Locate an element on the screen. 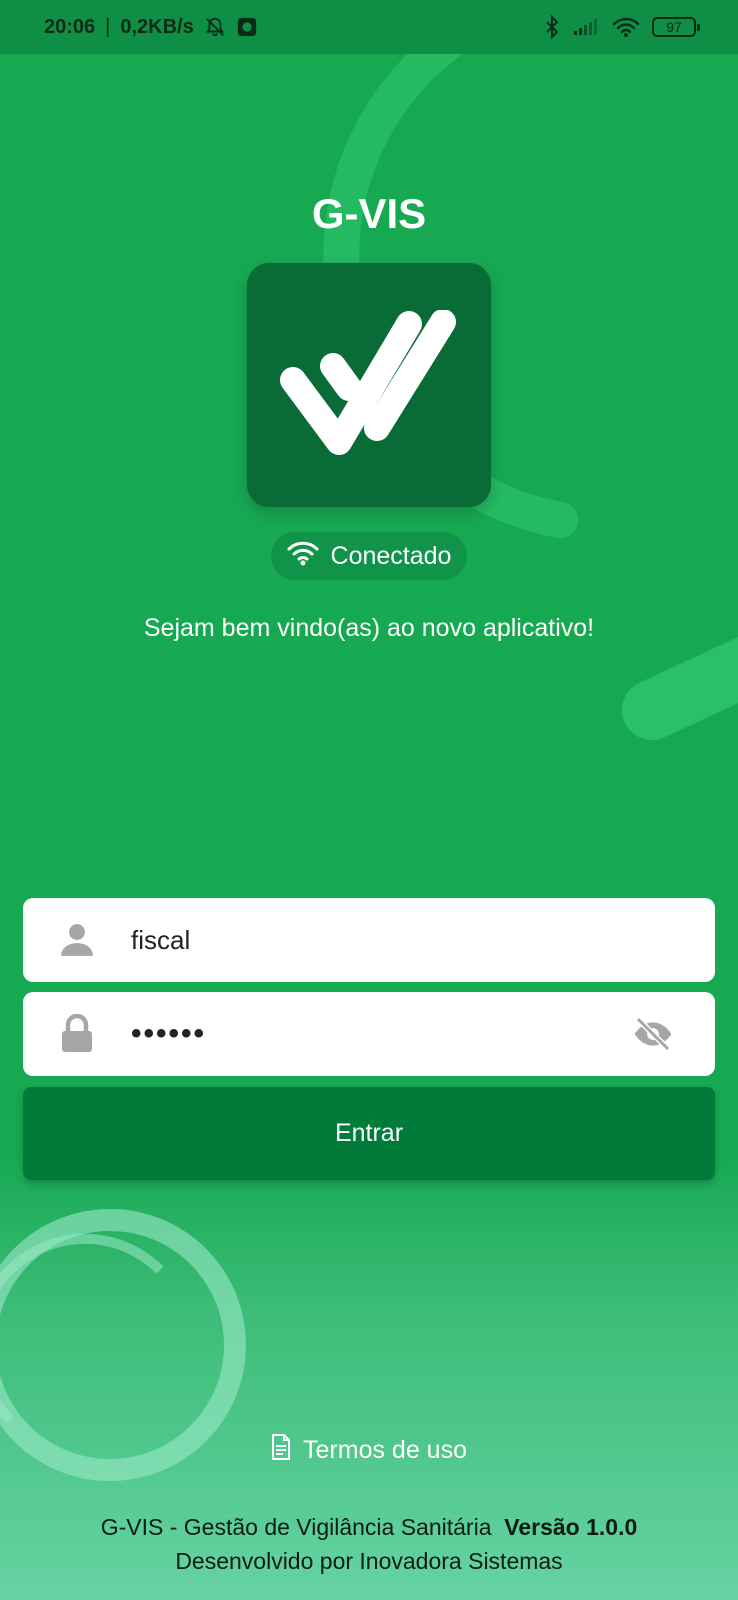  terms-link: Termos de uso is located at coordinates (369, 1450).